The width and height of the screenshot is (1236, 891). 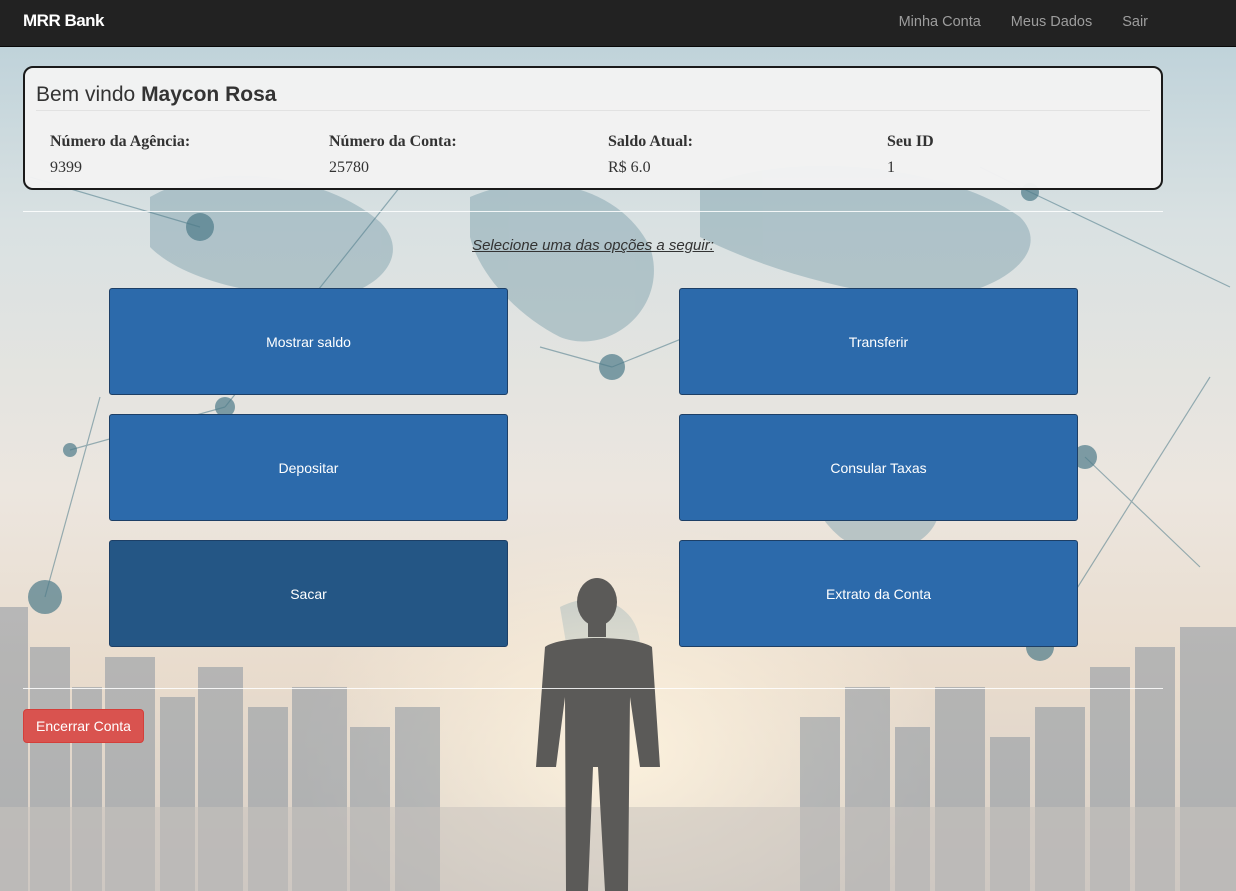 What do you see at coordinates (66, 167) in the screenshot?
I see `agency-value: 9399` at bounding box center [66, 167].